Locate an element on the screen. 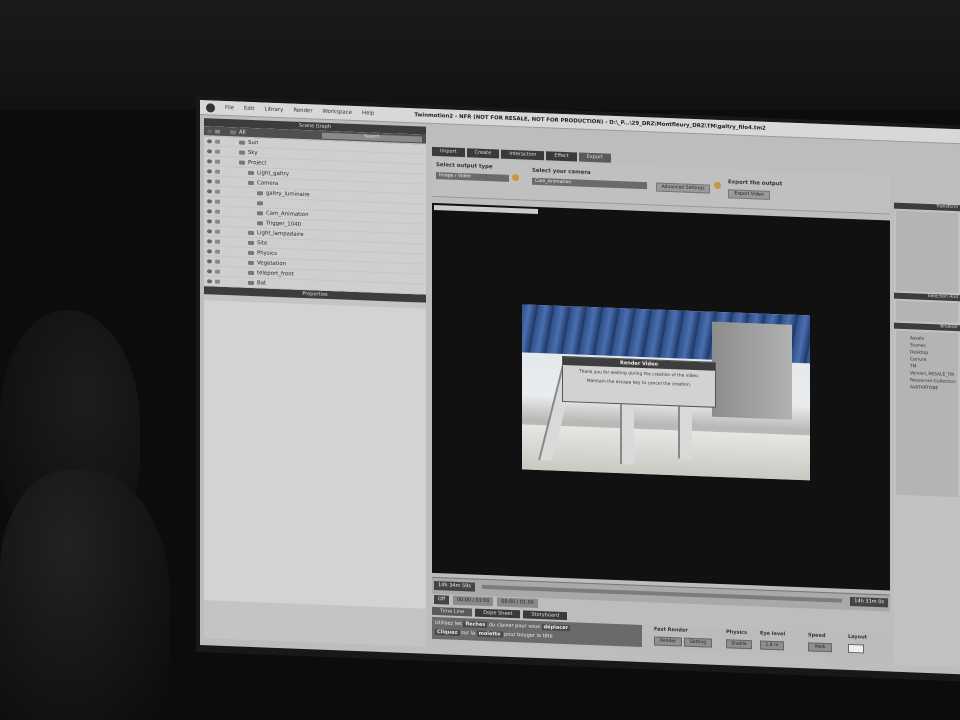 This screenshot has width=960, height=720. setting-button: Setting is located at coordinates (698, 642).